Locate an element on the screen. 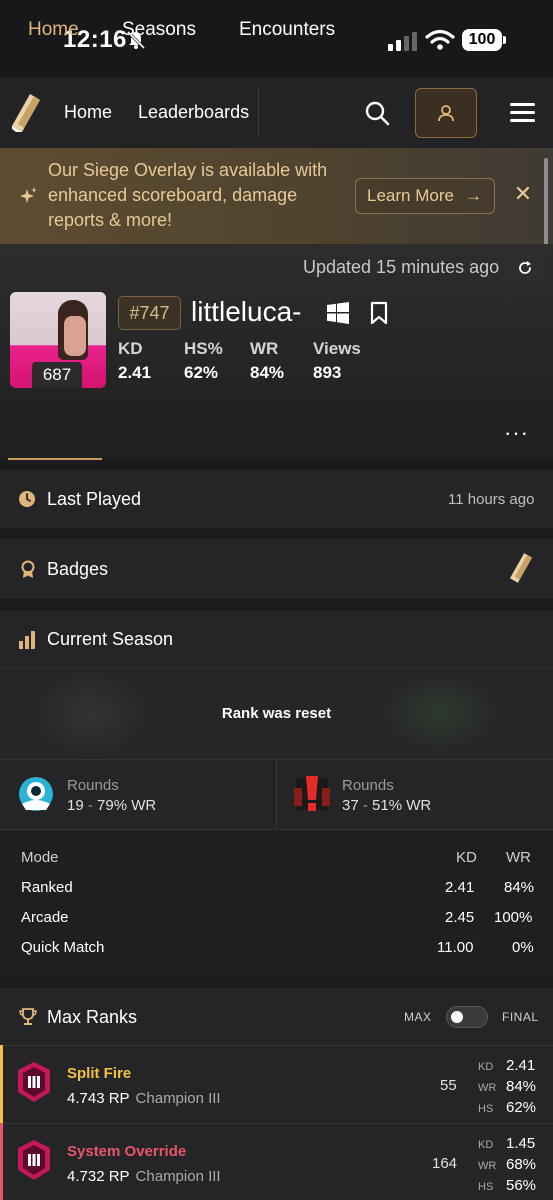 The width and height of the screenshot is (553, 1200). quick-match-kd: 11.00 is located at coordinates (455, 947).